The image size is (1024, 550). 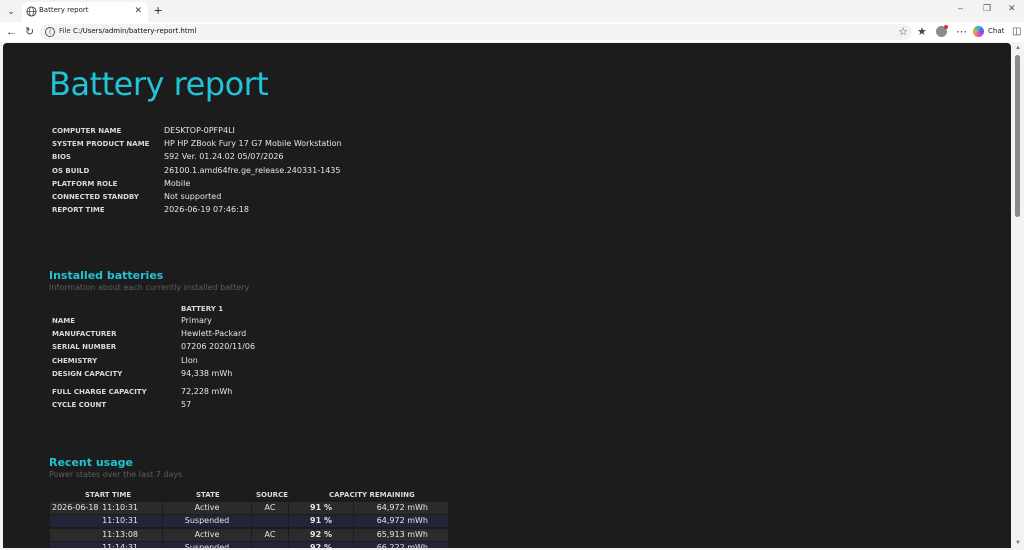 What do you see at coordinates (193, 196) in the screenshot?
I see `system-info-value: Not supported` at bounding box center [193, 196].